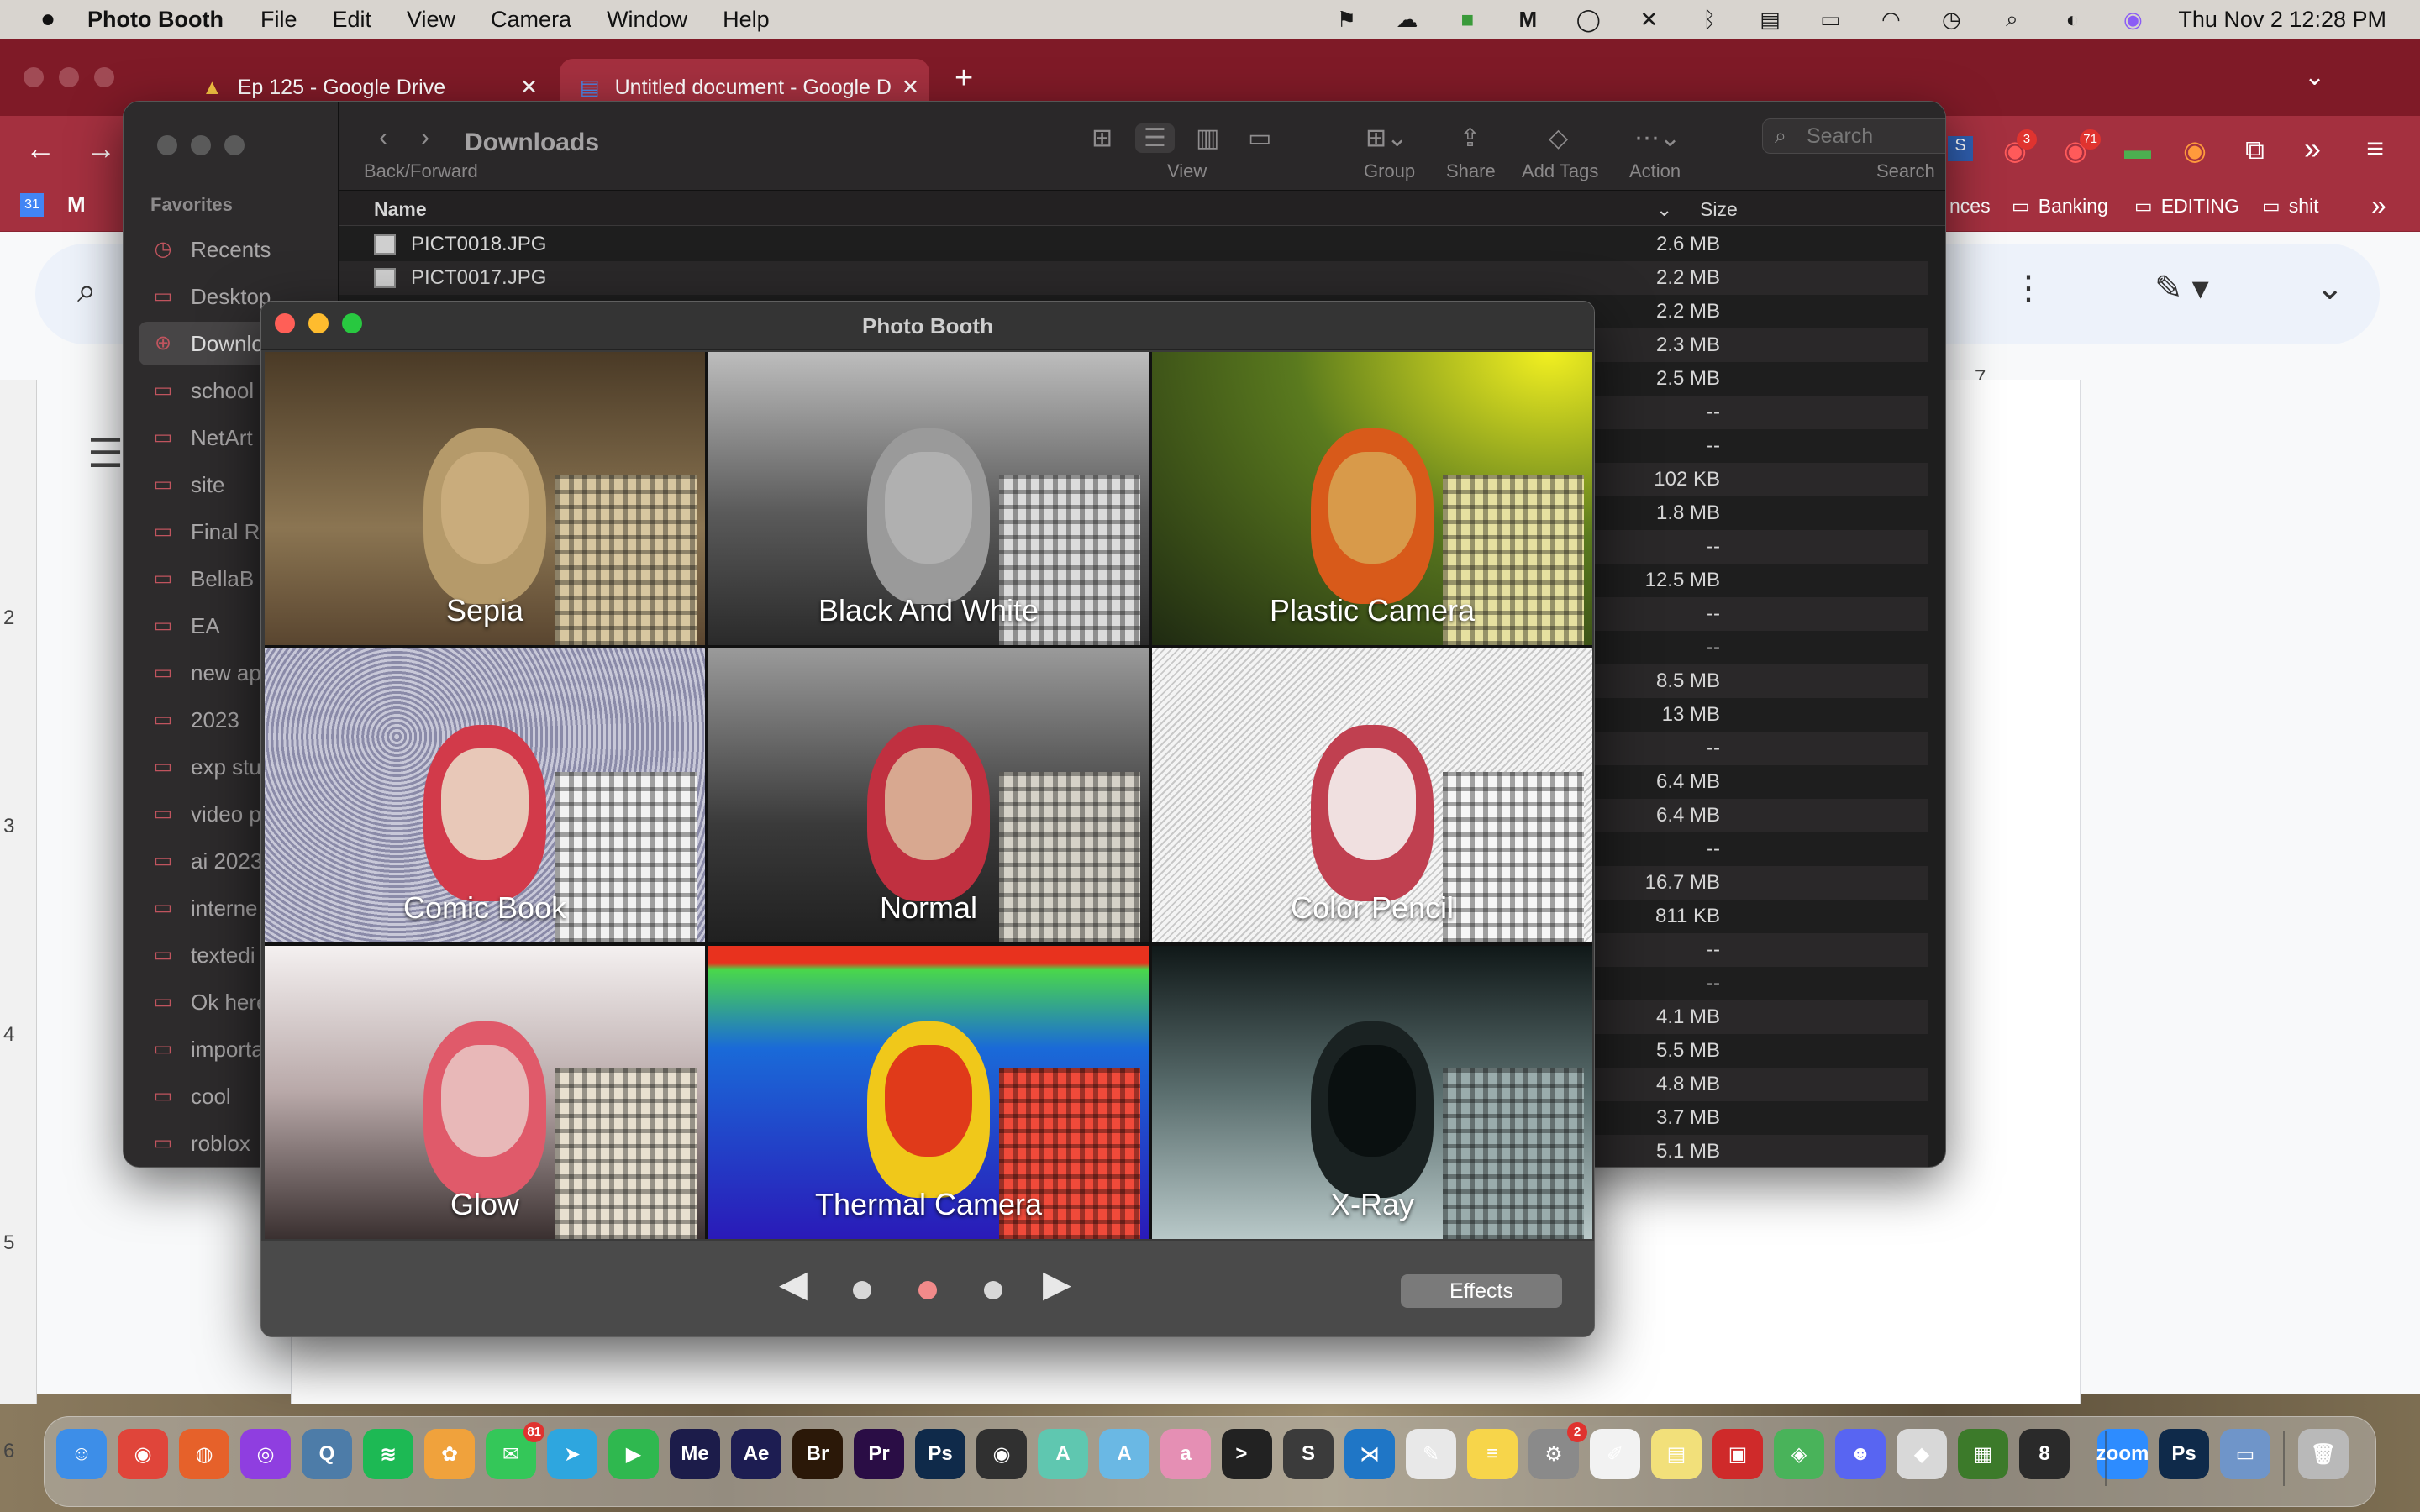 The image size is (2420, 1512). What do you see at coordinates (2186, 206) in the screenshot?
I see `bookmark-editing: ▭ EDITING` at bounding box center [2186, 206].